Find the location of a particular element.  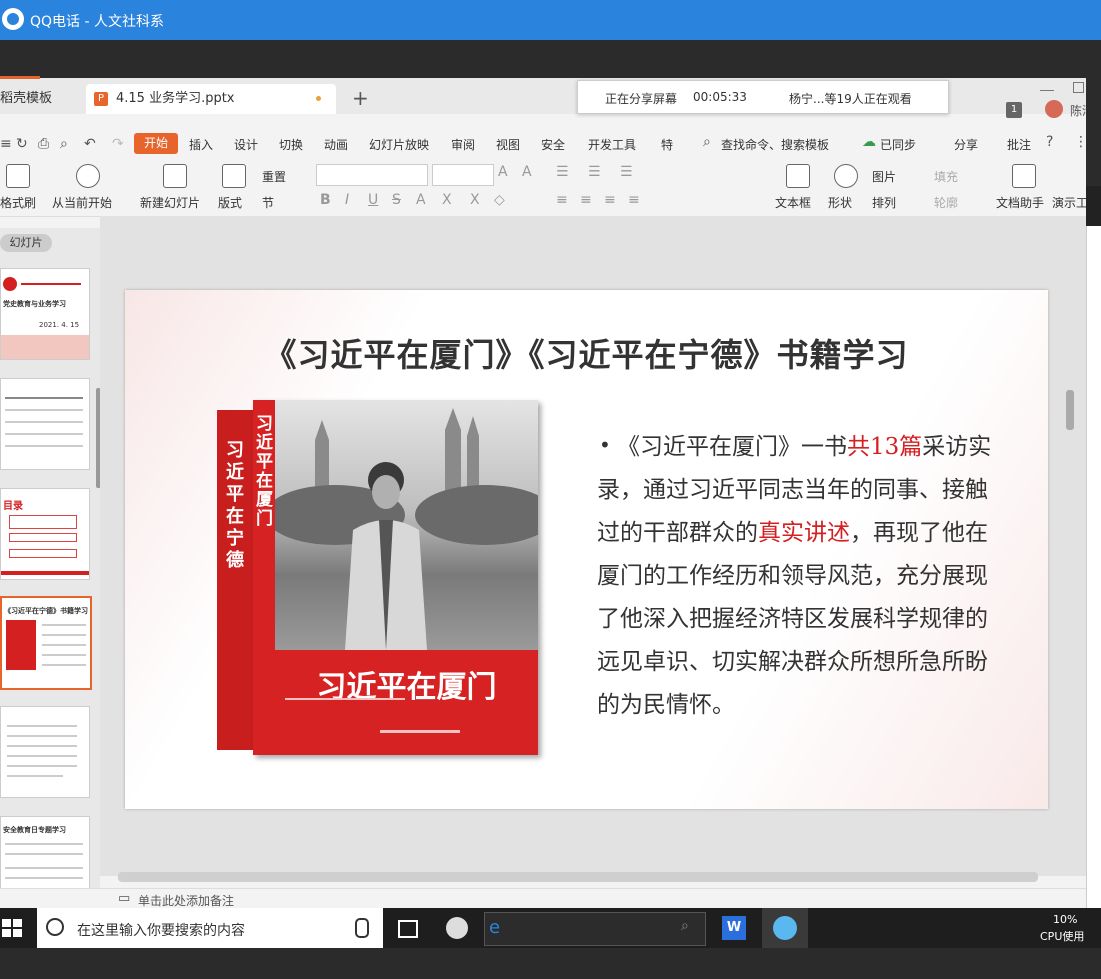

increase-font-icon: A is located at coordinates (503, 172).